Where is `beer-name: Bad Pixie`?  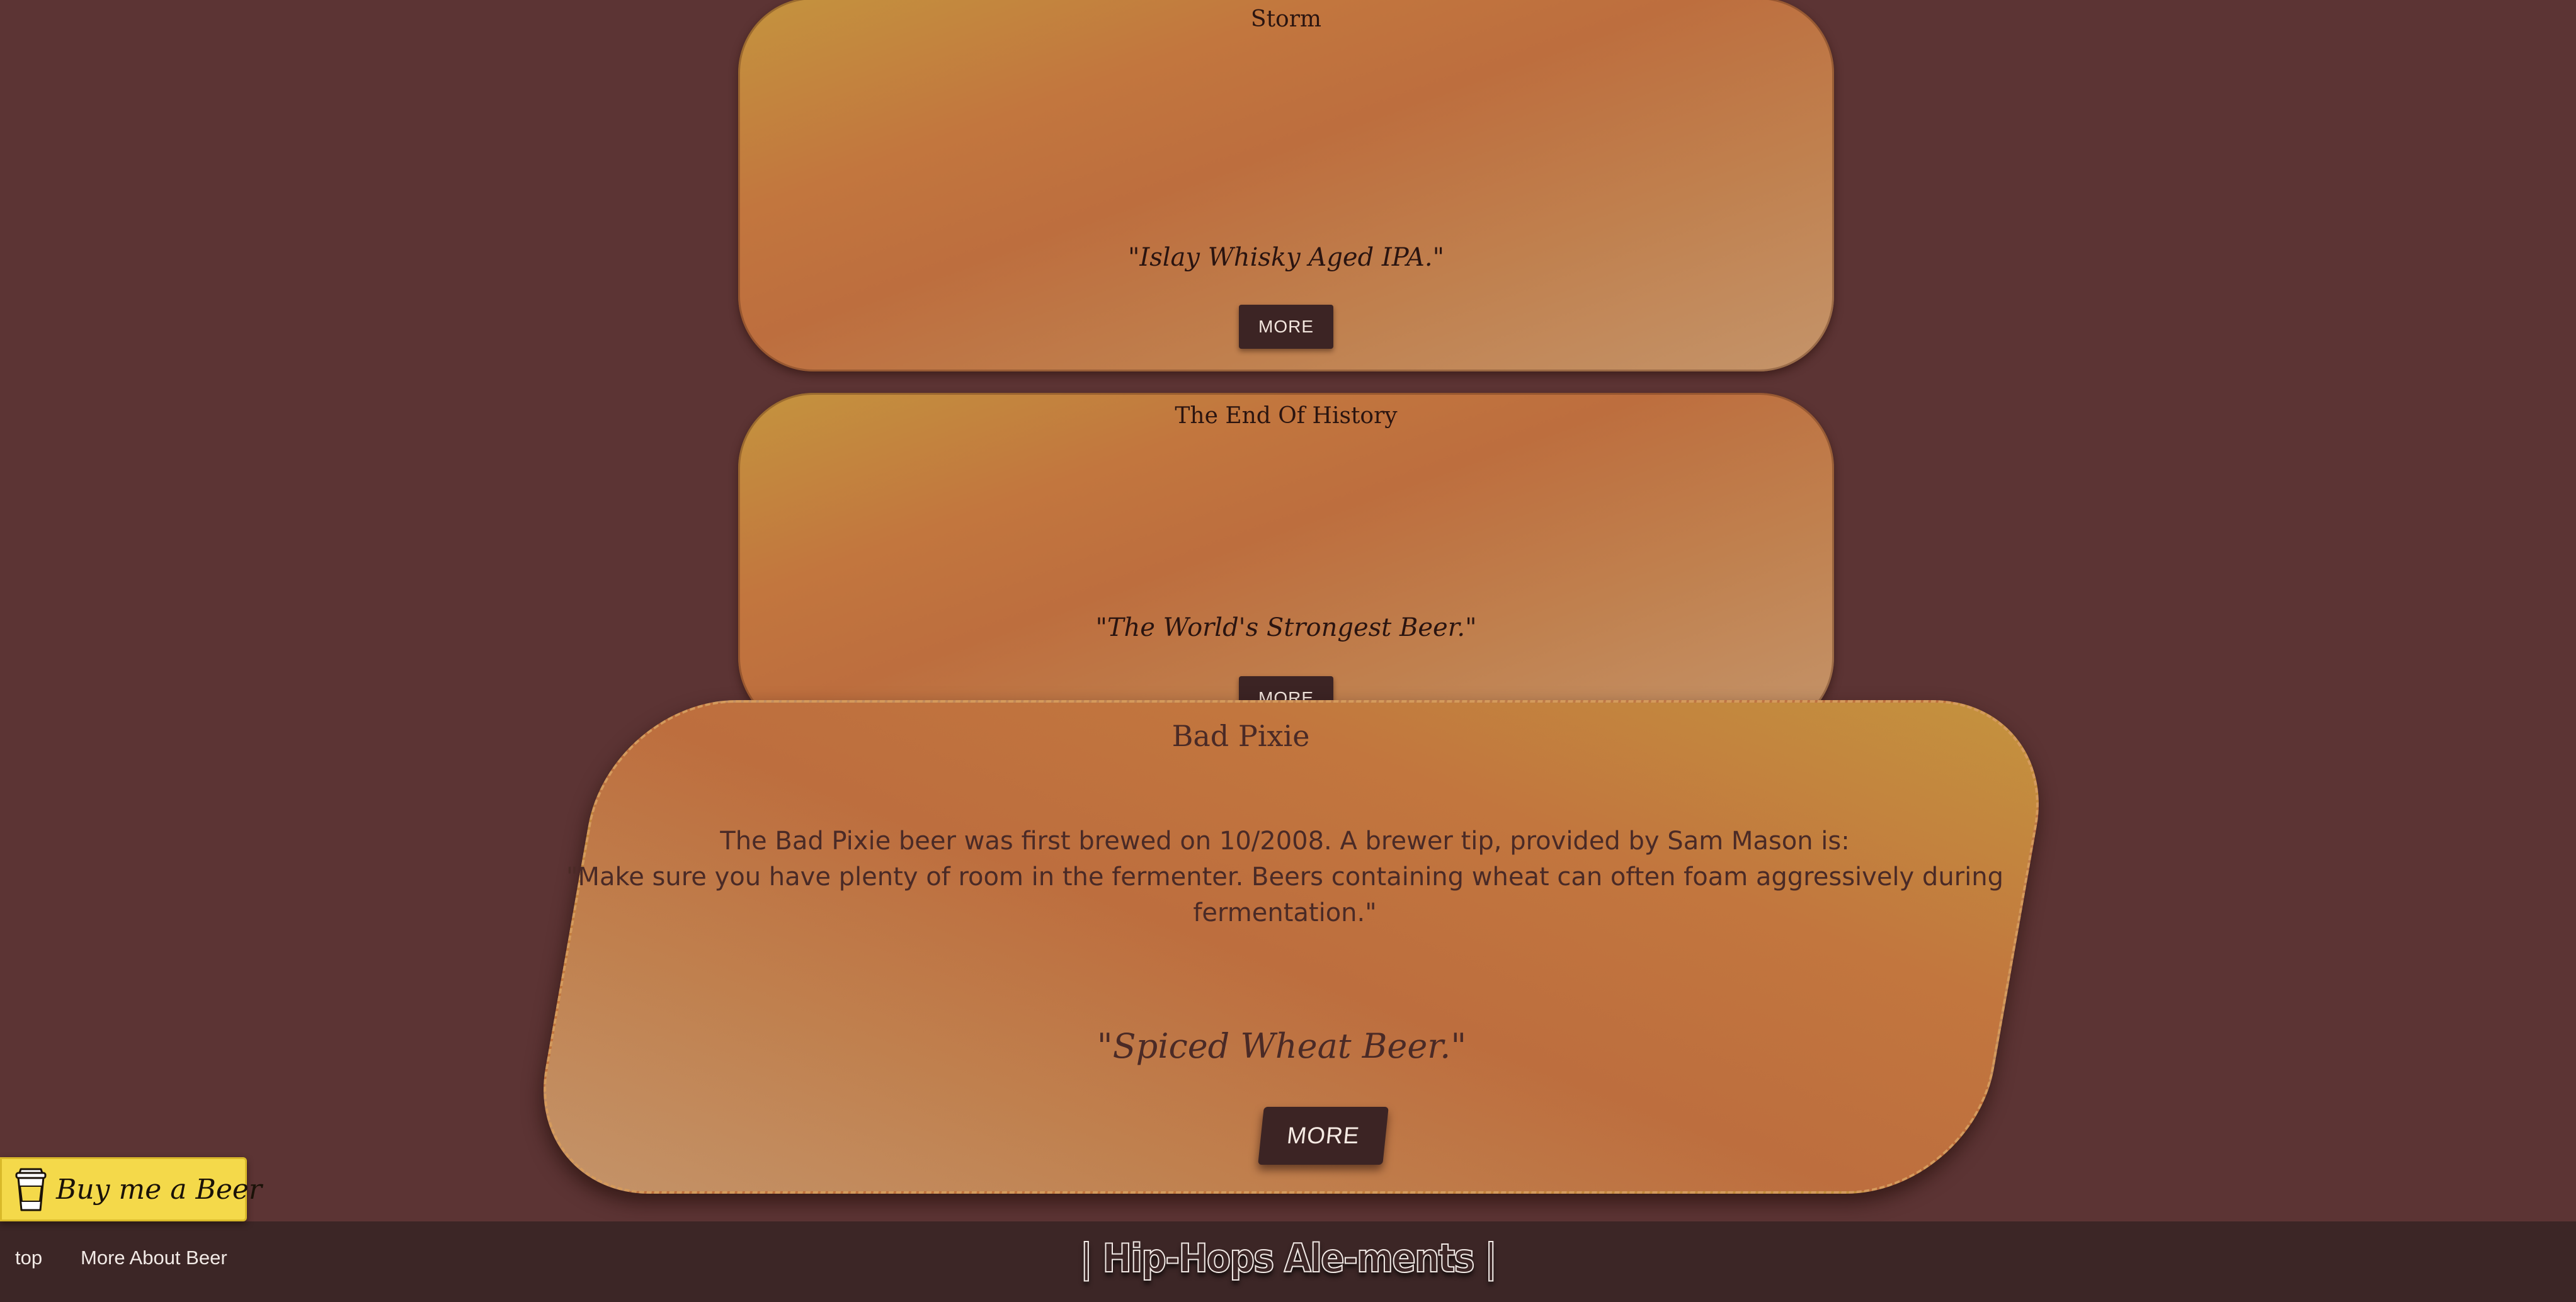 beer-name: Bad Pixie is located at coordinates (1240, 736).